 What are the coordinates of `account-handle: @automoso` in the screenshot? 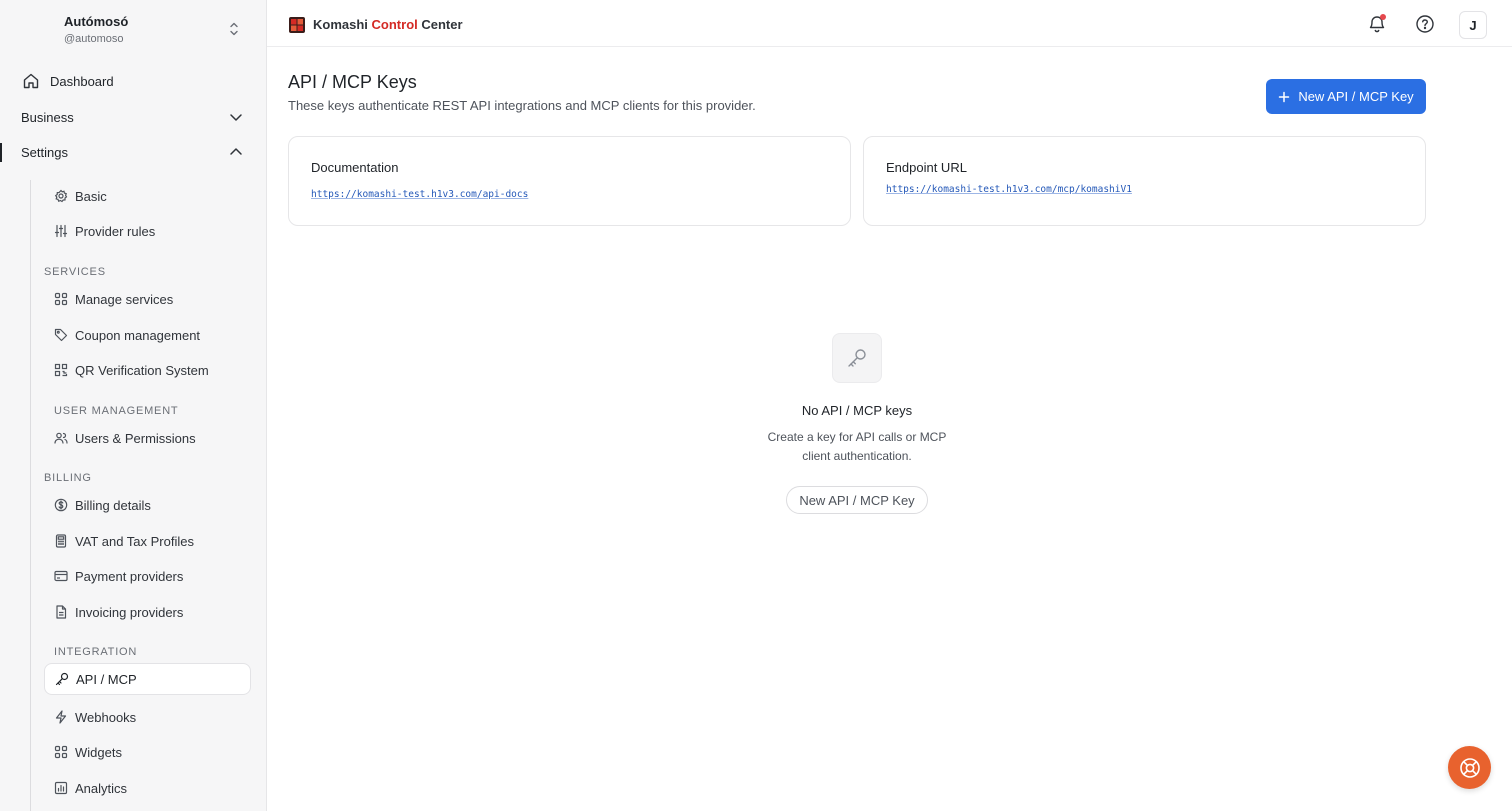 It's located at (94, 39).